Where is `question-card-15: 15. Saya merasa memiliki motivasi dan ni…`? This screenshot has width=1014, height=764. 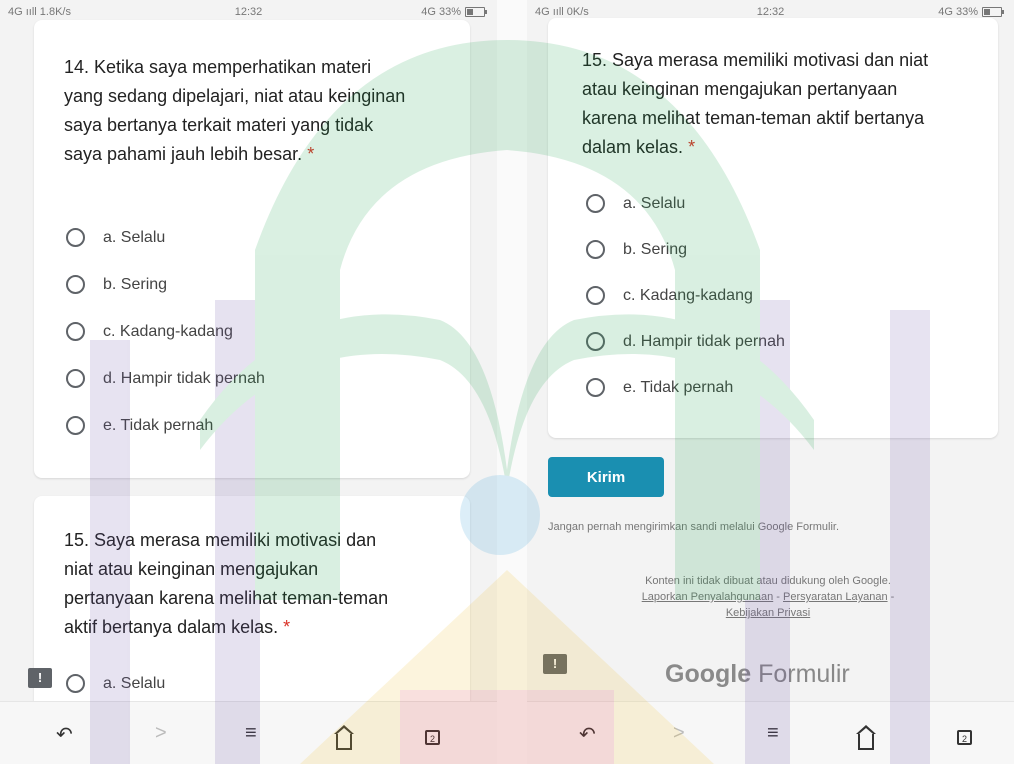 question-card-15: 15. Saya merasa memiliki motivasi dan ni… is located at coordinates (252, 611).